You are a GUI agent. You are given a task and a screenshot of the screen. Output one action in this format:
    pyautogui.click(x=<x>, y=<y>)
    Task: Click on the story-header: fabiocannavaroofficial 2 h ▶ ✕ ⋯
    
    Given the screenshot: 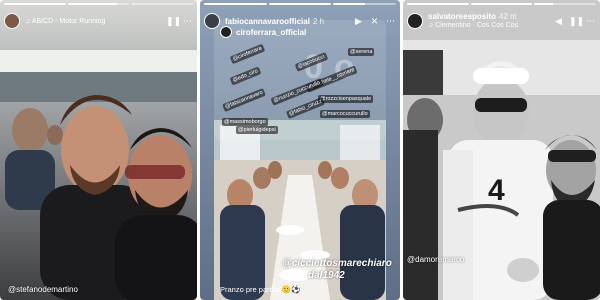 What is the action you would take?
    pyautogui.click(x=300, y=21)
    